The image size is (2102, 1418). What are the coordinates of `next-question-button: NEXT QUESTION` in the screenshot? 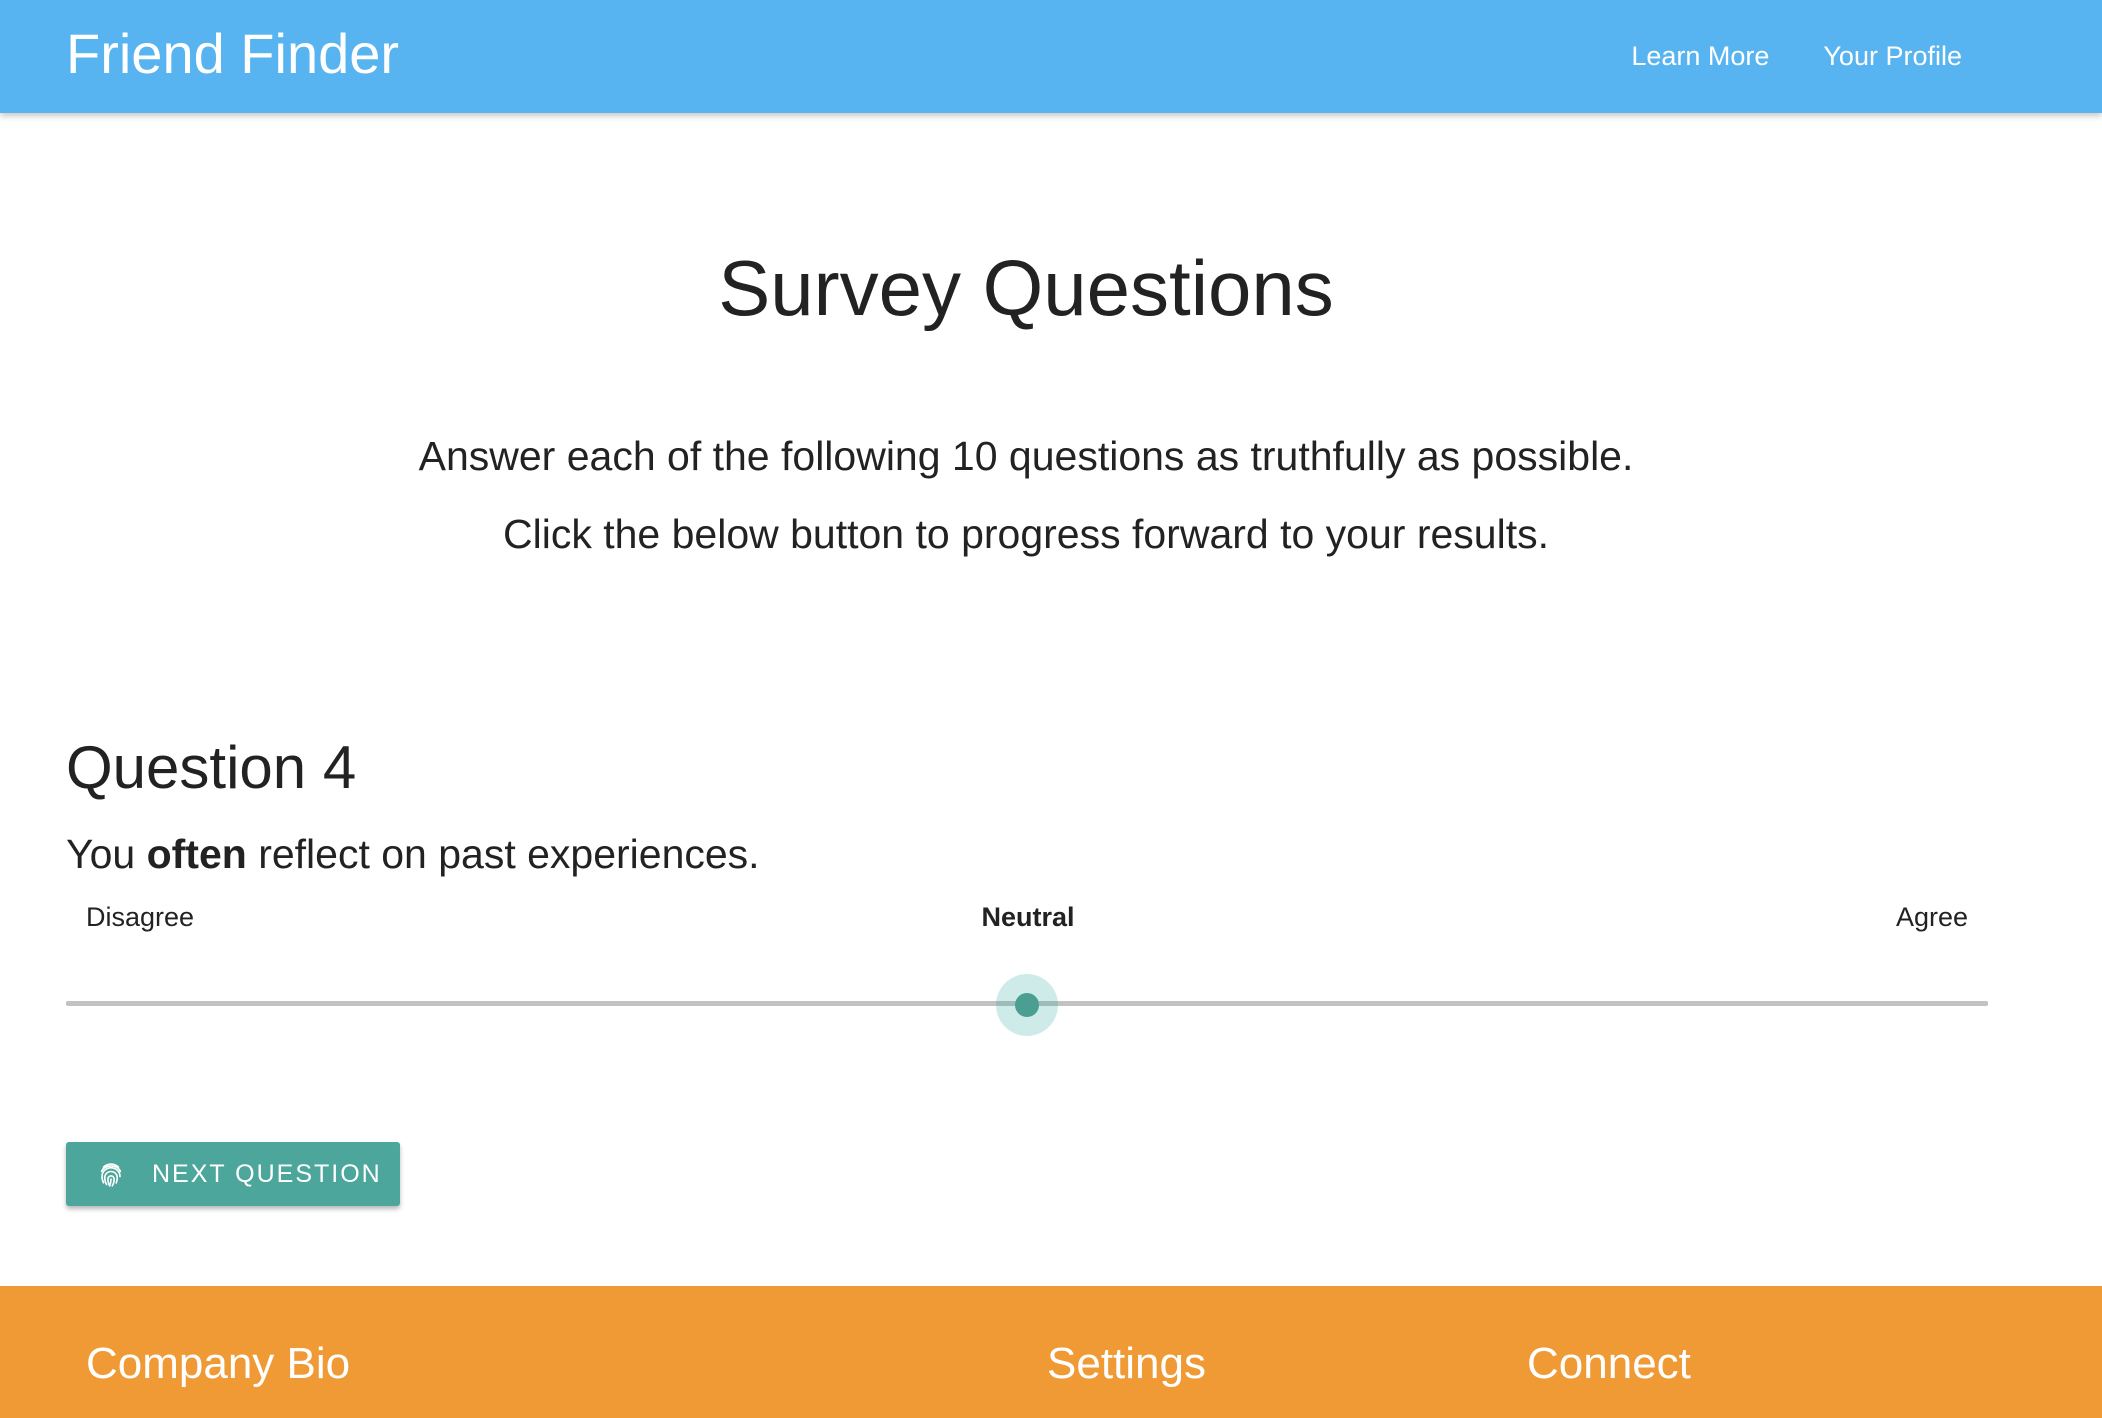 It's located at (233, 1174).